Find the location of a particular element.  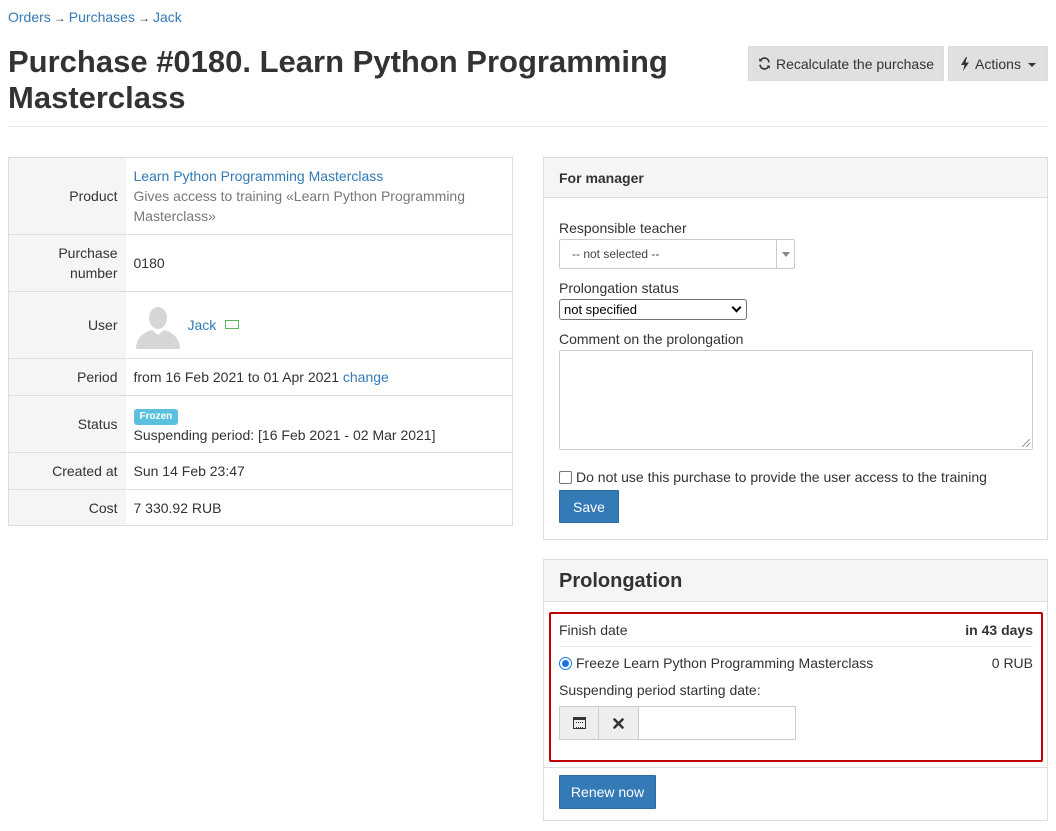

user-cell: Jack is located at coordinates (319, 325).